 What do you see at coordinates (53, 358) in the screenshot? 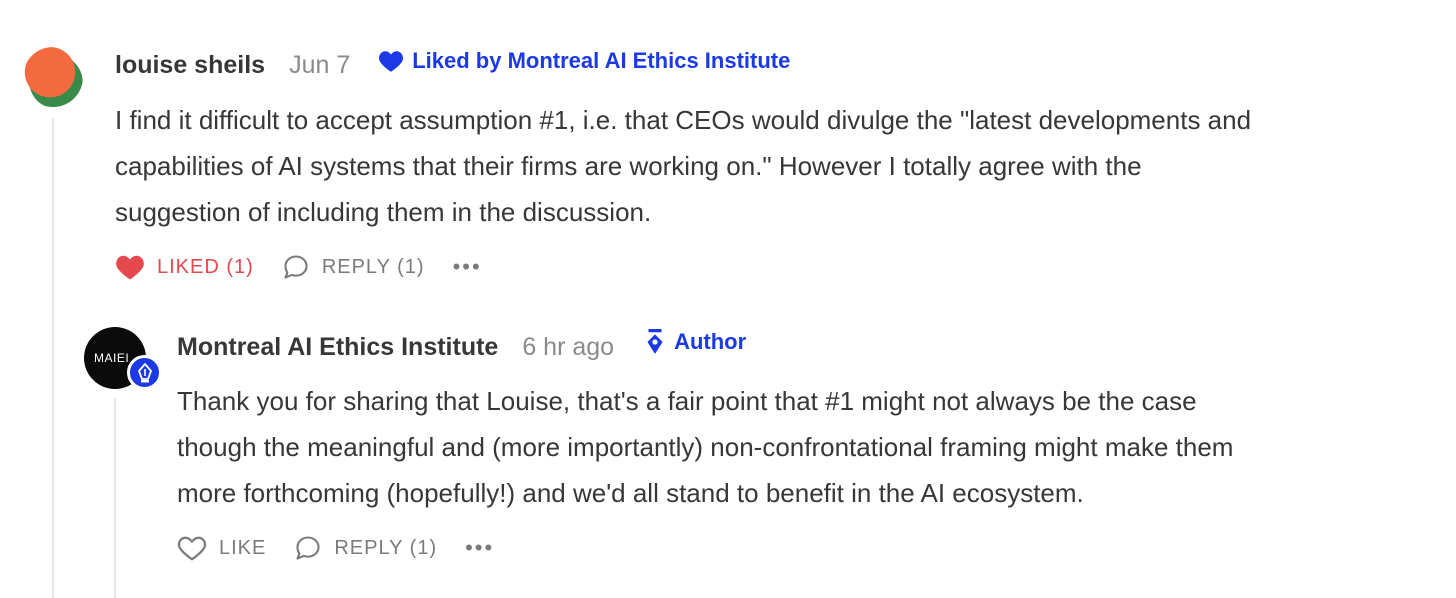
I see `thread-line-main` at bounding box center [53, 358].